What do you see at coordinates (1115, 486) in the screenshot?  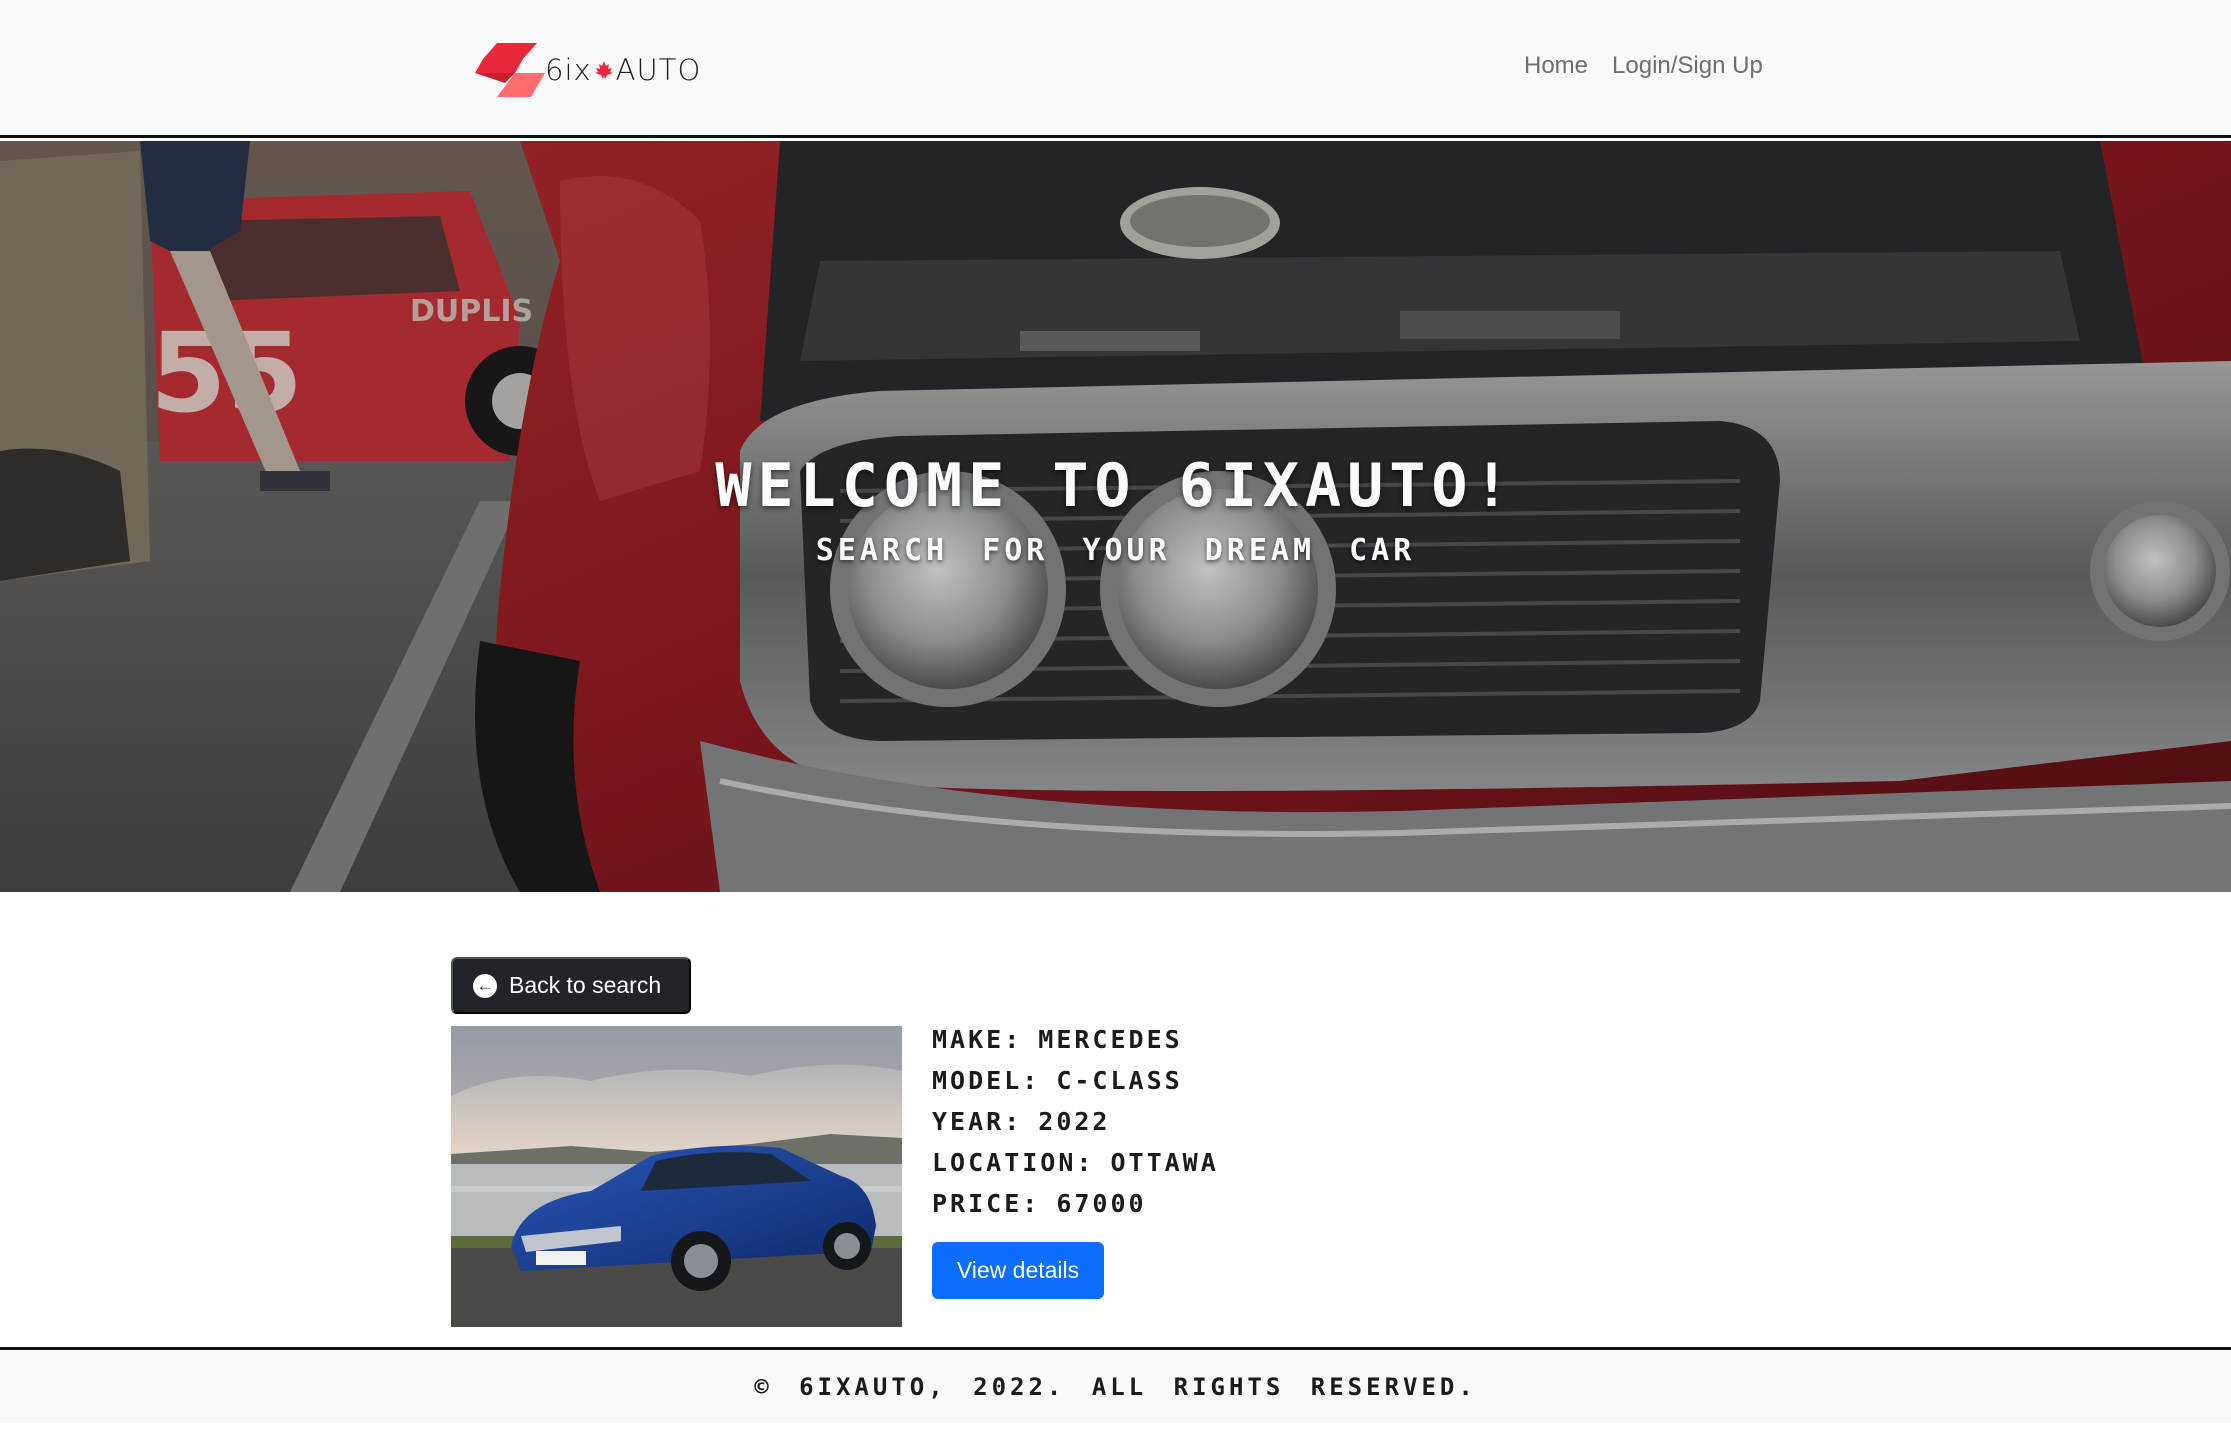 I see `hero-title: WELCOME TO 6IXAUTO!` at bounding box center [1115, 486].